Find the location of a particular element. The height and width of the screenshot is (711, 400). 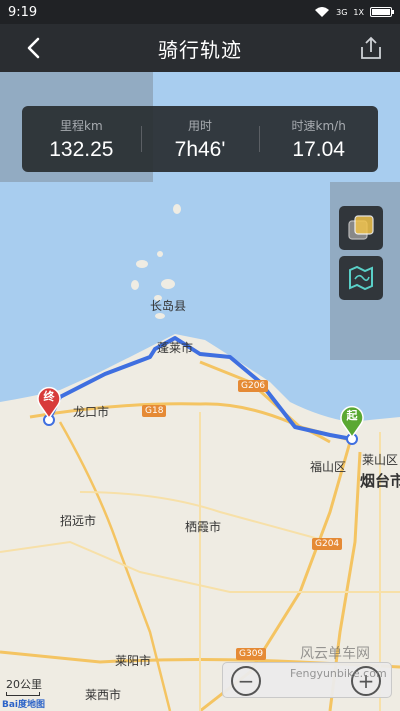

stat-speed-label: 时速km/h is located at coordinates (318, 125).